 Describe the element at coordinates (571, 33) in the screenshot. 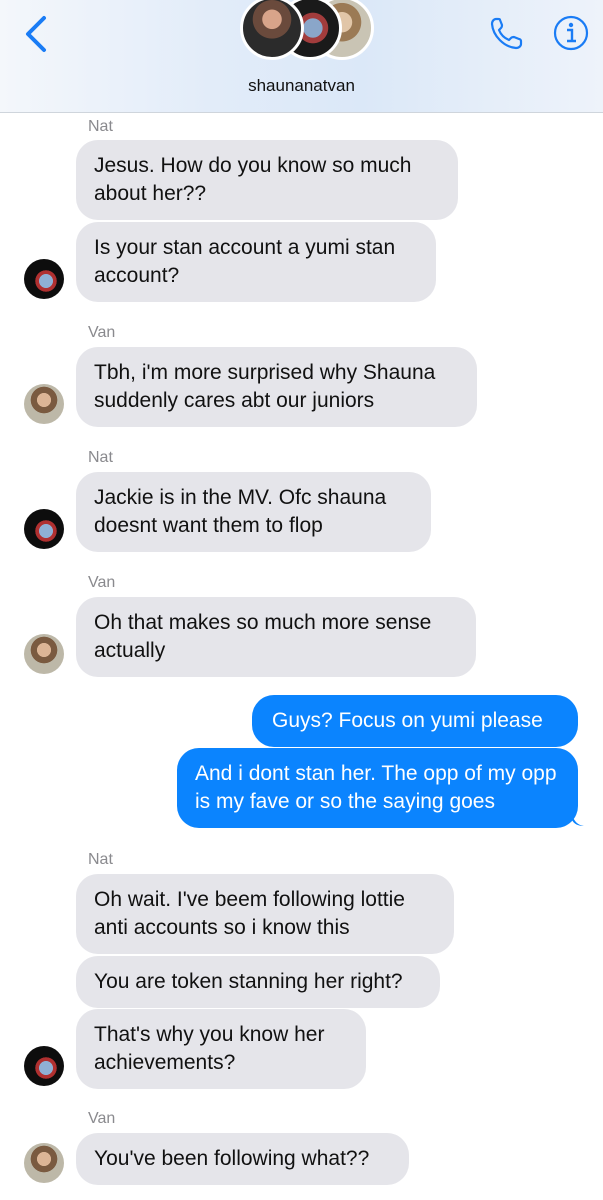

I see `info-icon` at that location.